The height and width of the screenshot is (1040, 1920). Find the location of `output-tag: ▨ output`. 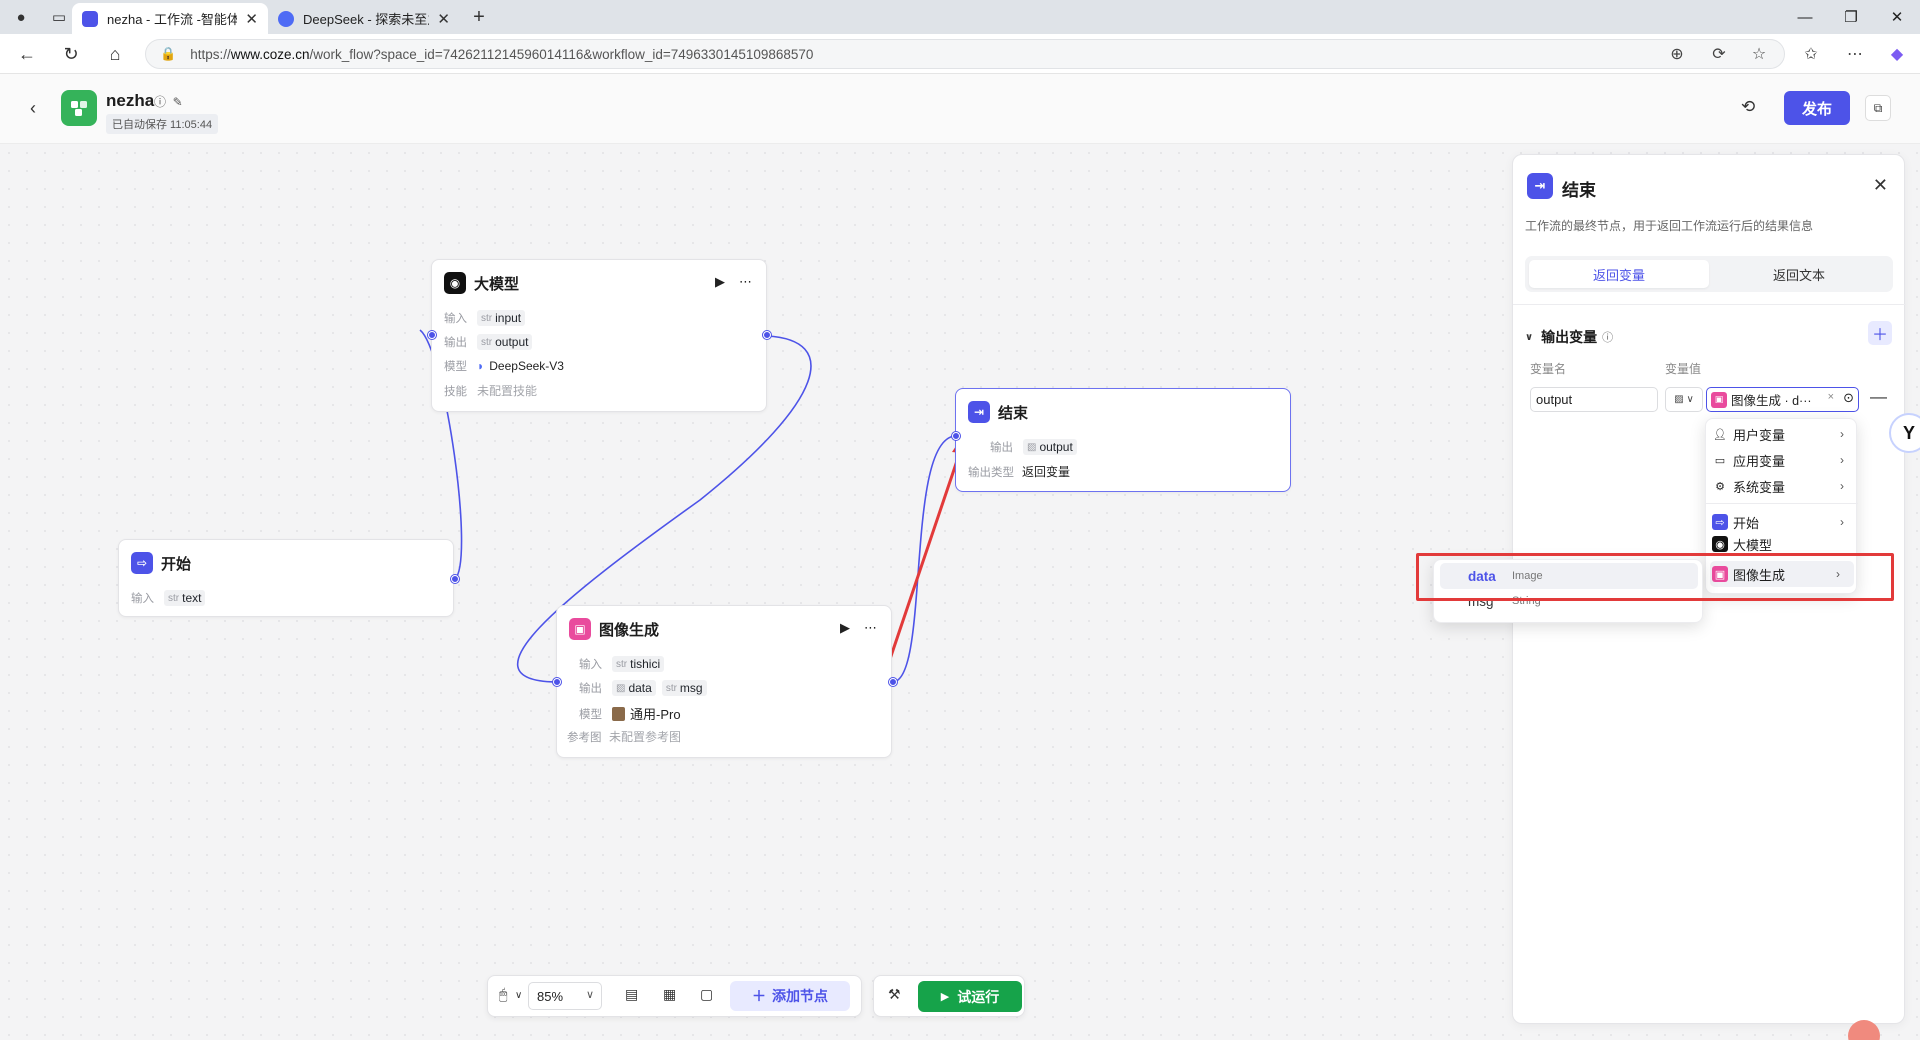

output-tag: ▨ output is located at coordinates (1050, 447).